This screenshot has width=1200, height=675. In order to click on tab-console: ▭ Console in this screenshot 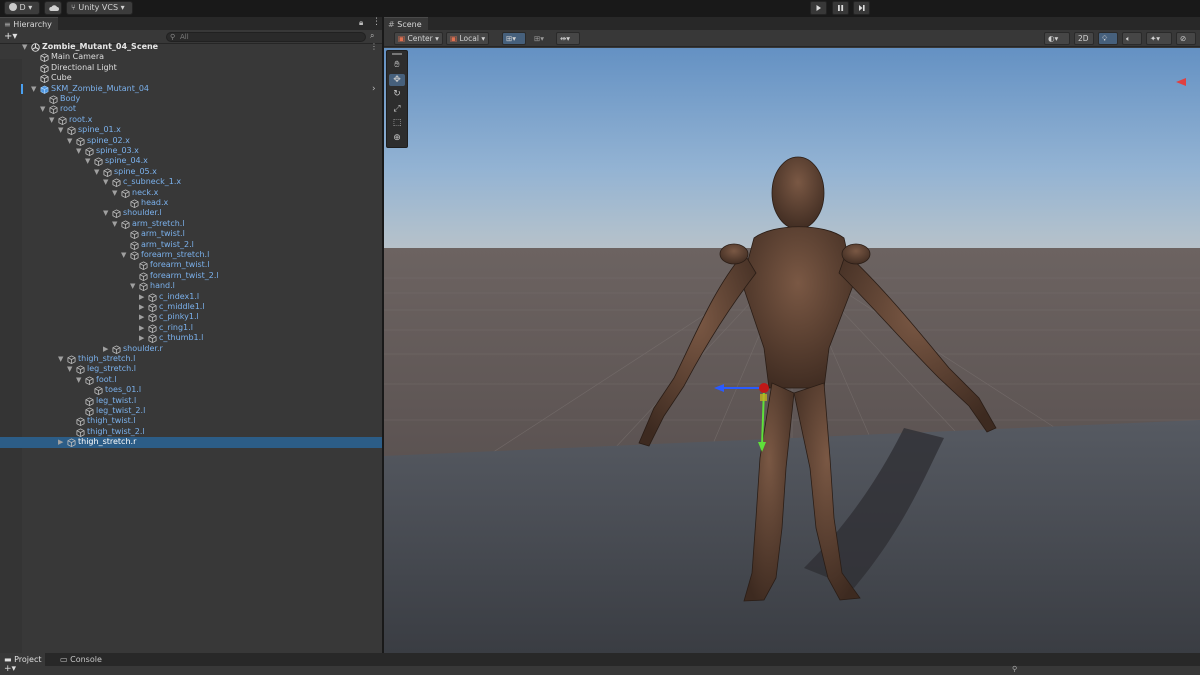, I will do `click(81, 659)`.